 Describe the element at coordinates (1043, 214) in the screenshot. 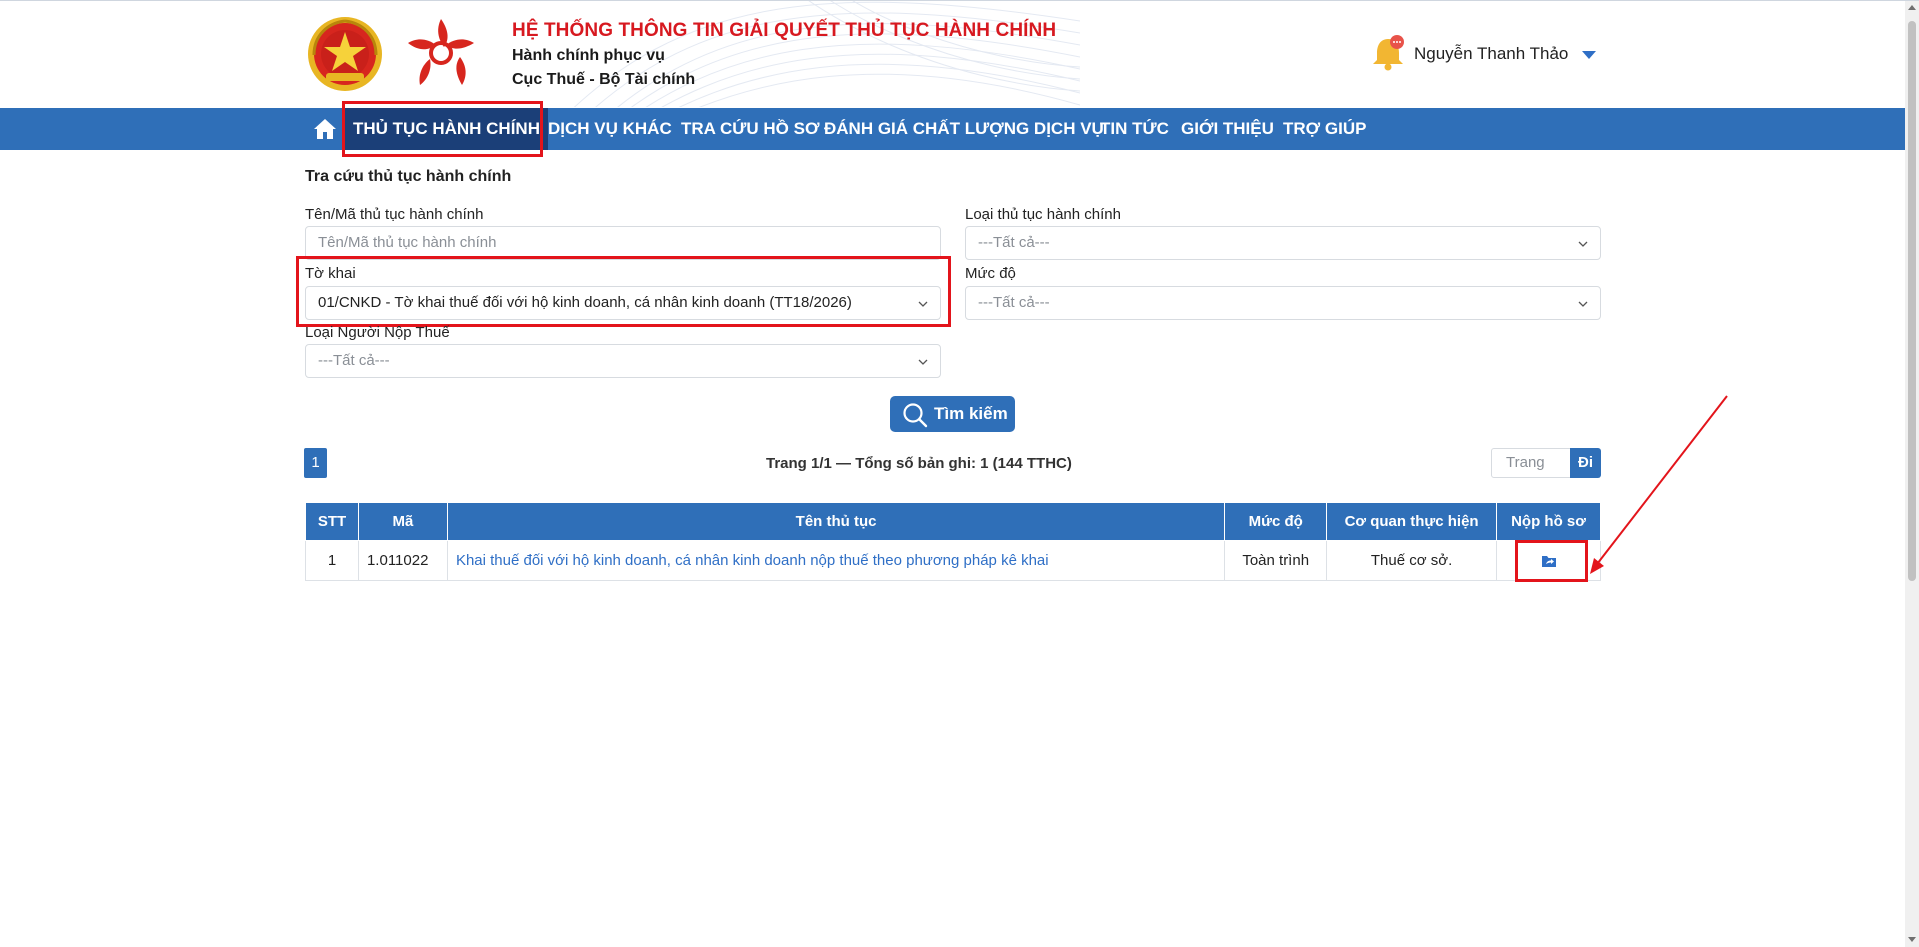

I see `procedure-type-label: Loại thủ tục hành chính` at that location.